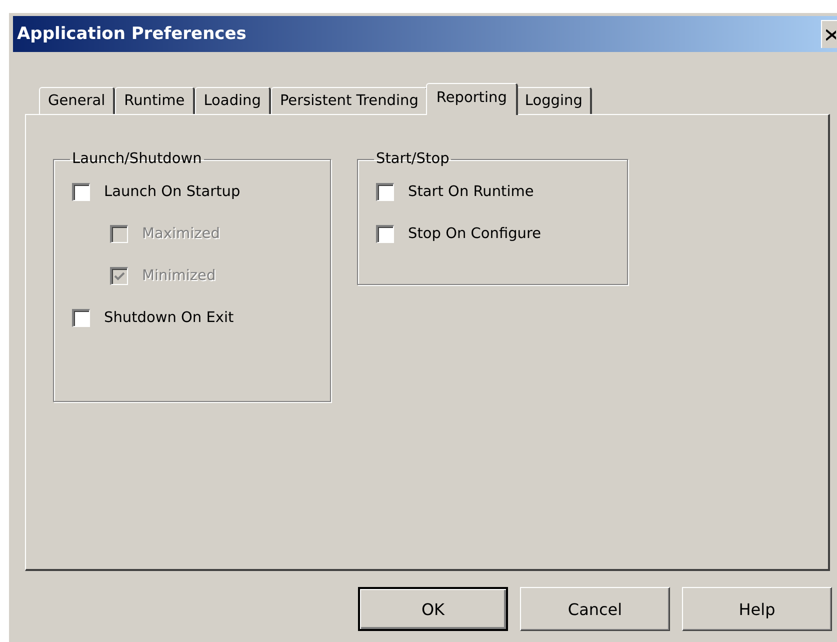 This screenshot has width=837, height=642. I want to click on checkbox-label: Minimized, so click(179, 276).